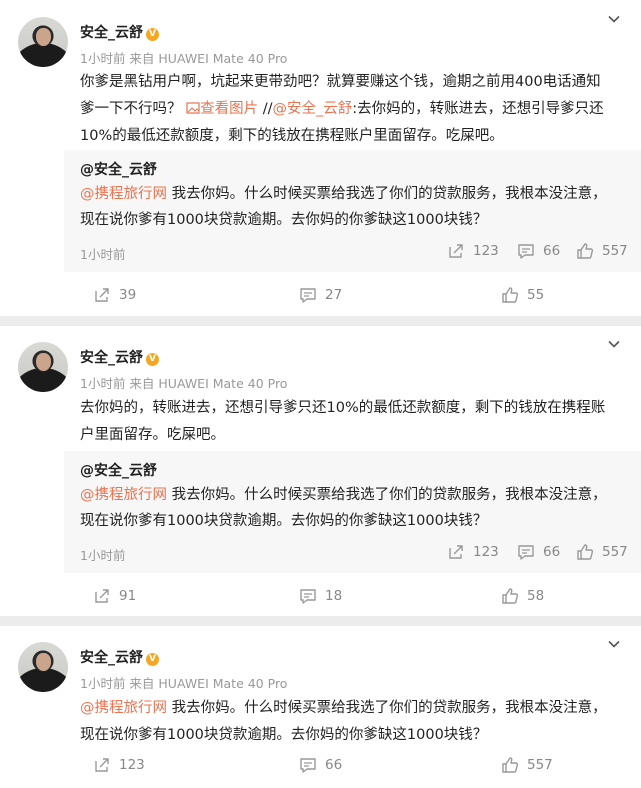 The image size is (641, 788). What do you see at coordinates (128, 596) in the screenshot?
I see `repost-count: 91` at bounding box center [128, 596].